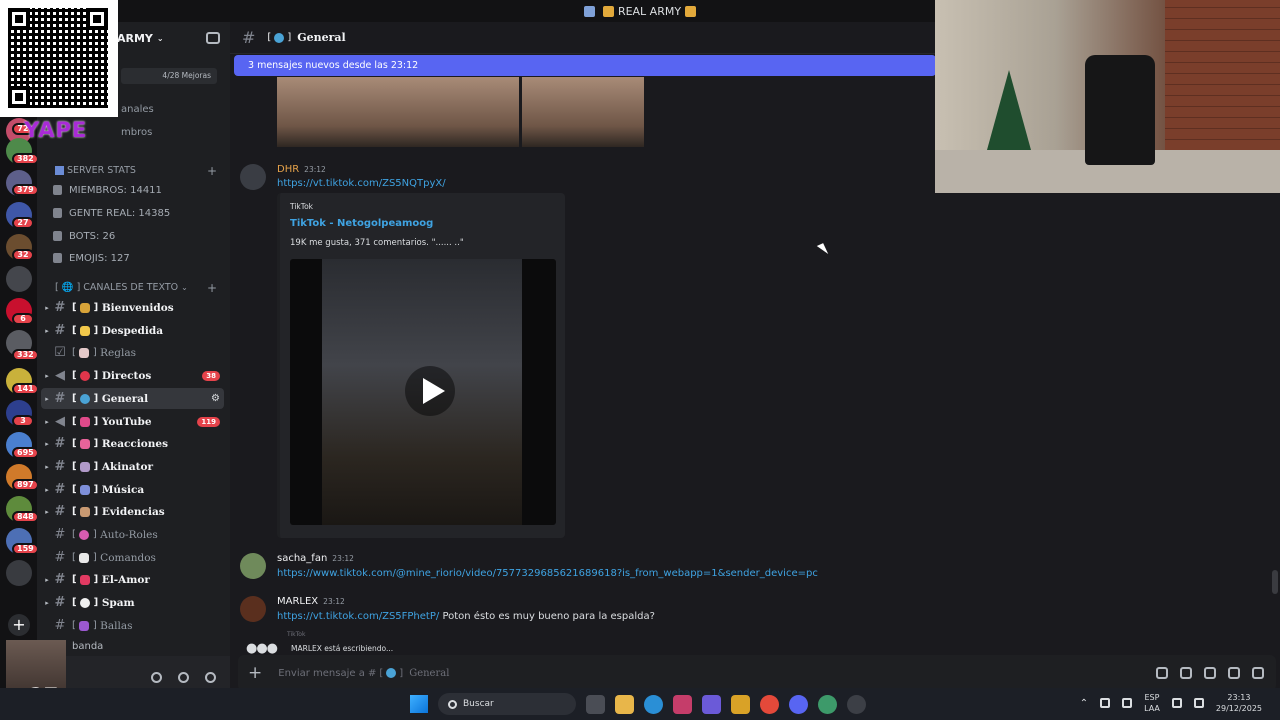 This screenshot has height=720, width=1280. I want to click on voice-channel-partial: banda, so click(87, 646).